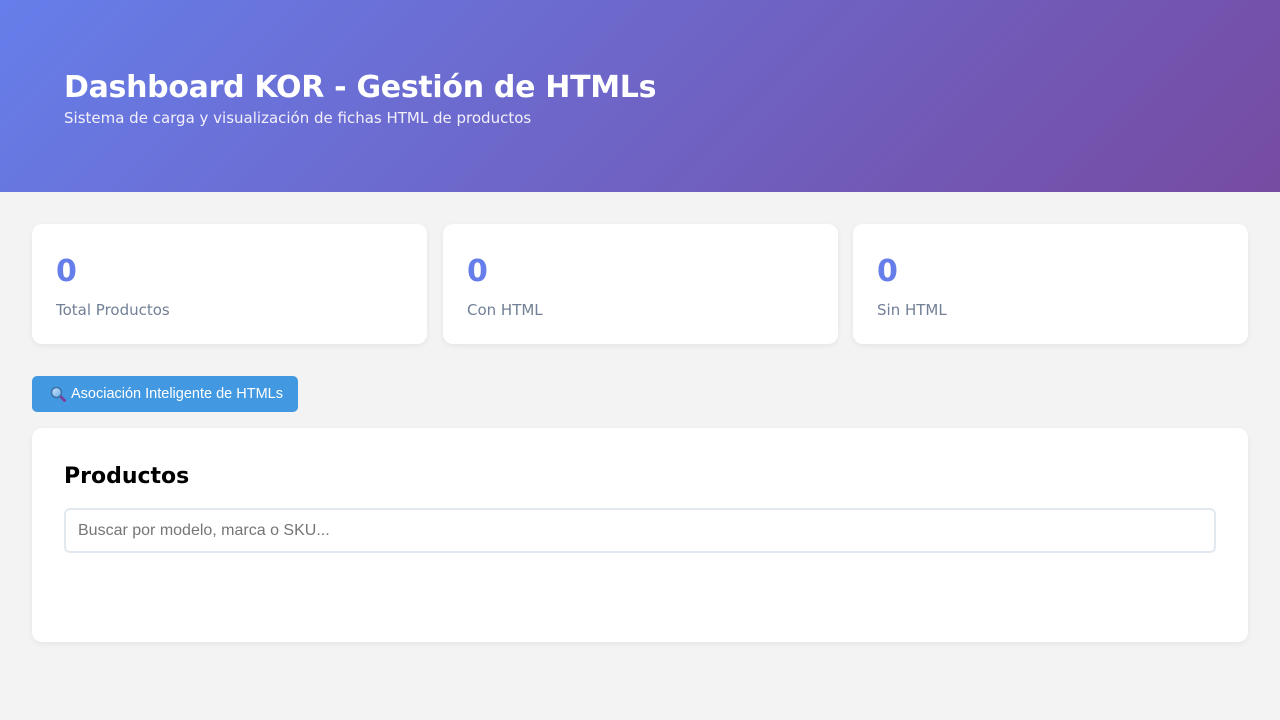 This screenshot has height=720, width=1280. Describe the element at coordinates (58, 394) in the screenshot. I see `magnifier-icon` at that location.